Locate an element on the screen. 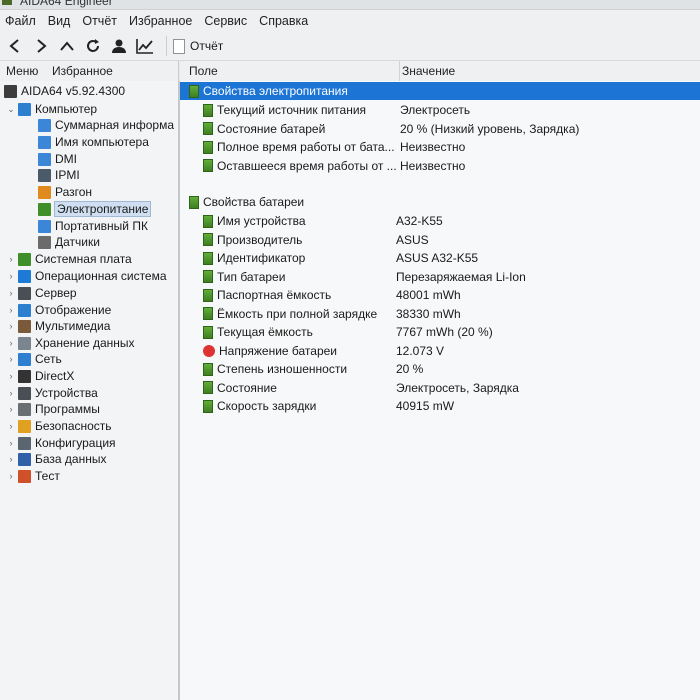 Image resolution: width=700 pixels, height=700 pixels. property-field: Тип батареи is located at coordinates (244, 277).